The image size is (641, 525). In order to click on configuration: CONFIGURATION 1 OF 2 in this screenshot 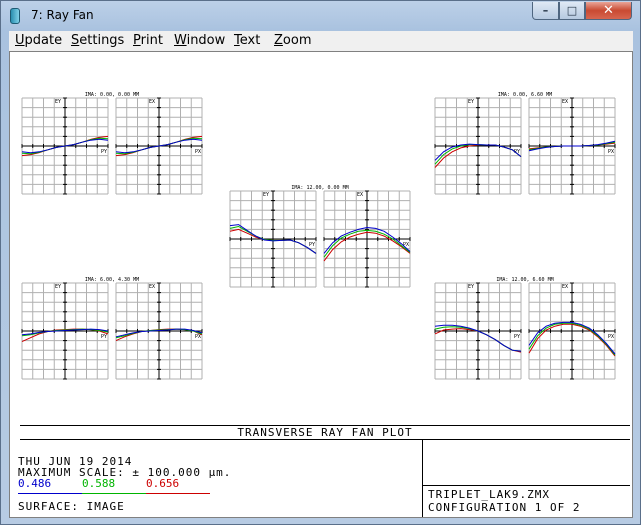, I will do `click(504, 507)`.